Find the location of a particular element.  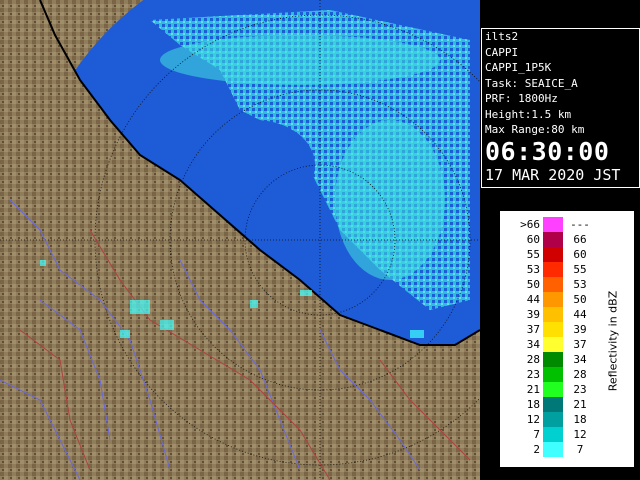

legend-low-value: 60 is located at coordinates (533, 239).